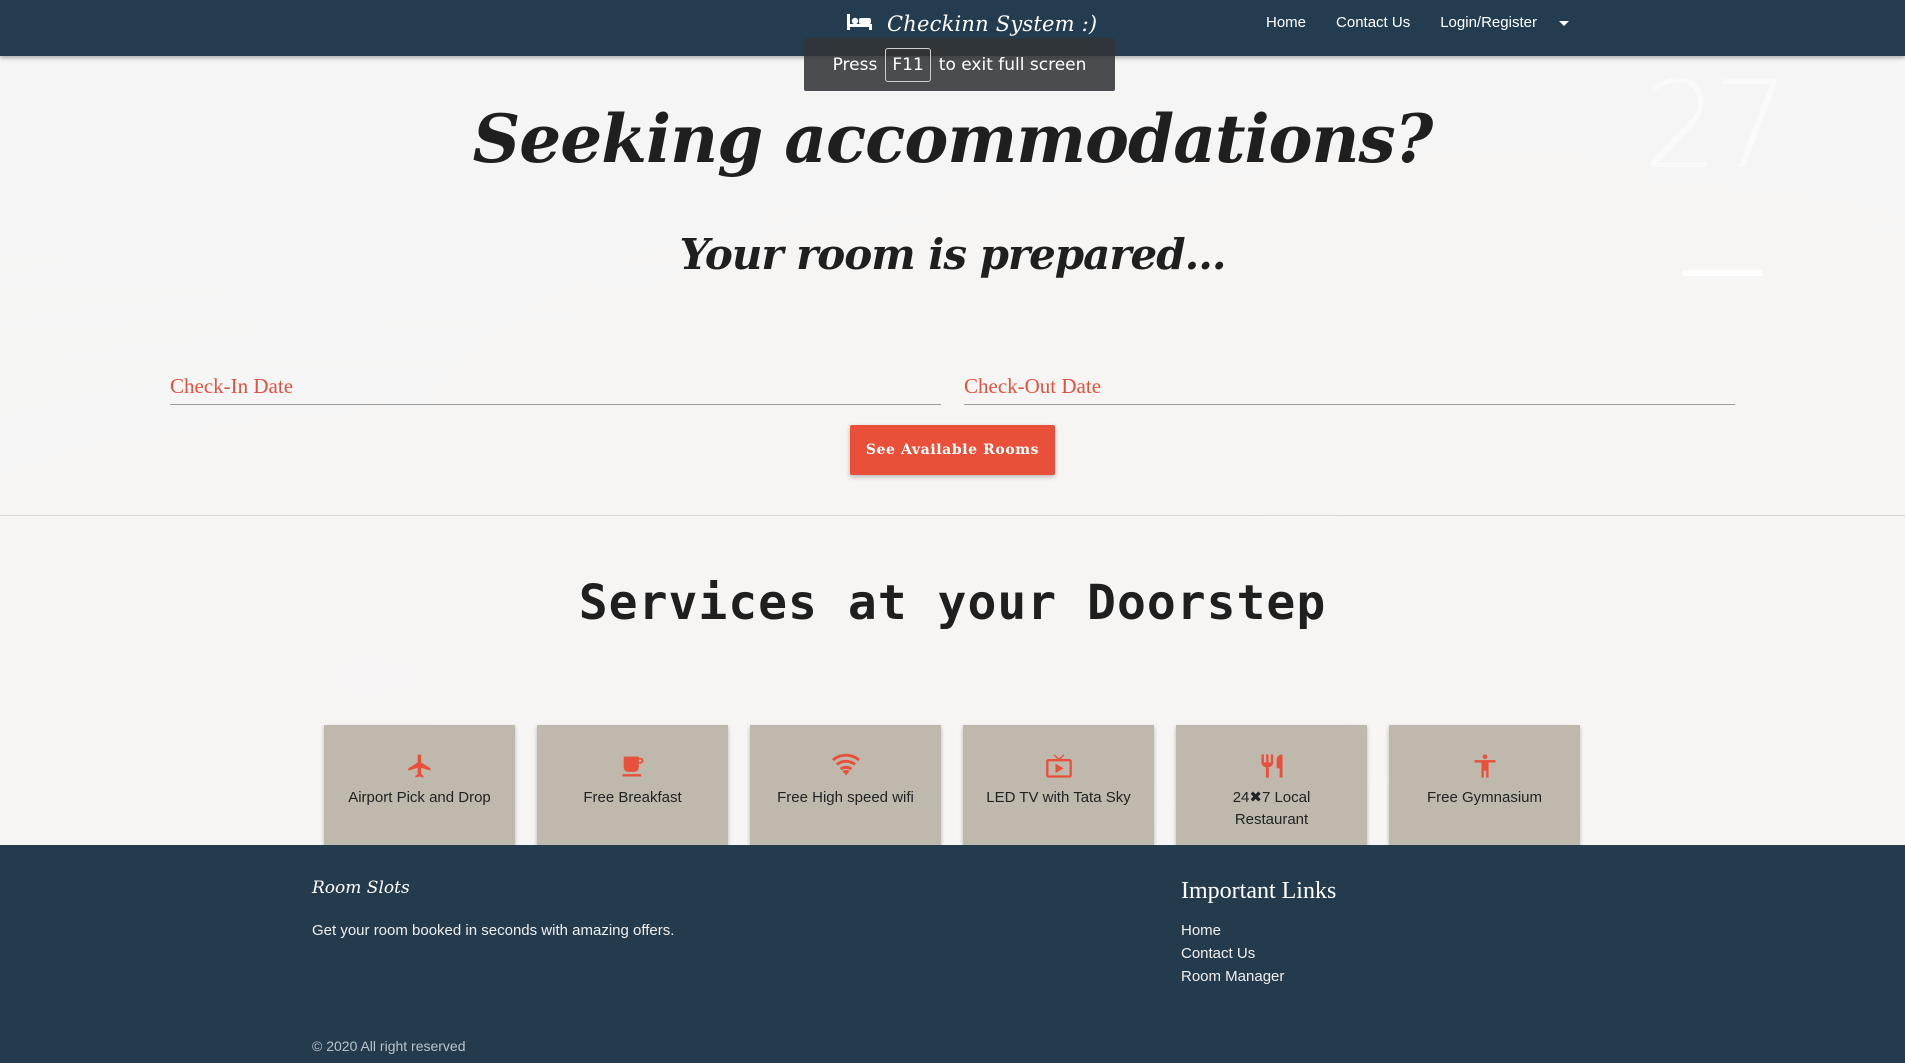 This screenshot has width=1905, height=1063. What do you see at coordinates (1417, 22) in the screenshot?
I see `nav-menu: Home Contact Us Login/Register` at bounding box center [1417, 22].